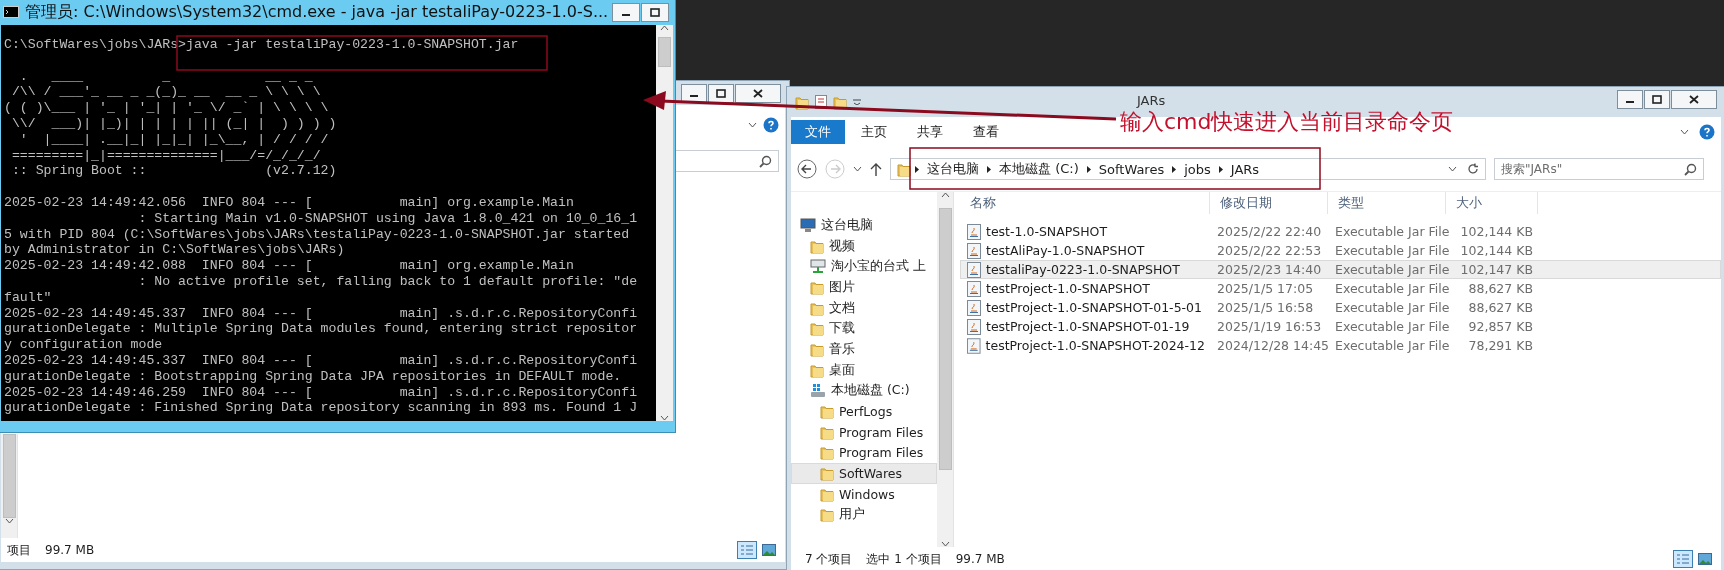  Describe the element at coordinates (864, 287) in the screenshot. I see `nav-item: 图片` at that location.